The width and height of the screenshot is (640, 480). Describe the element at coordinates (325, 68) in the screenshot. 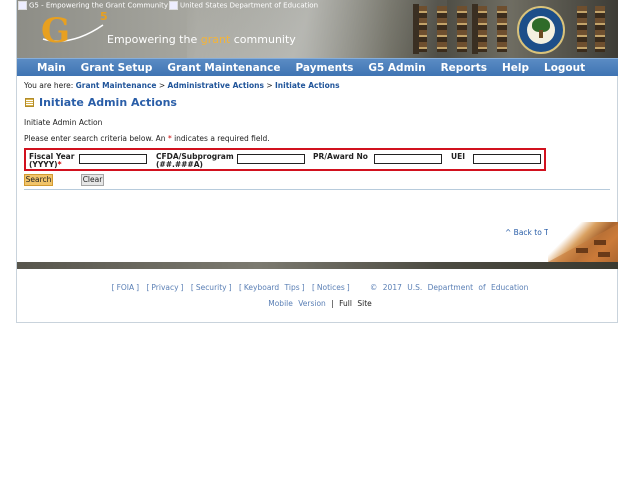

I see `nav-payments: Payments` at that location.